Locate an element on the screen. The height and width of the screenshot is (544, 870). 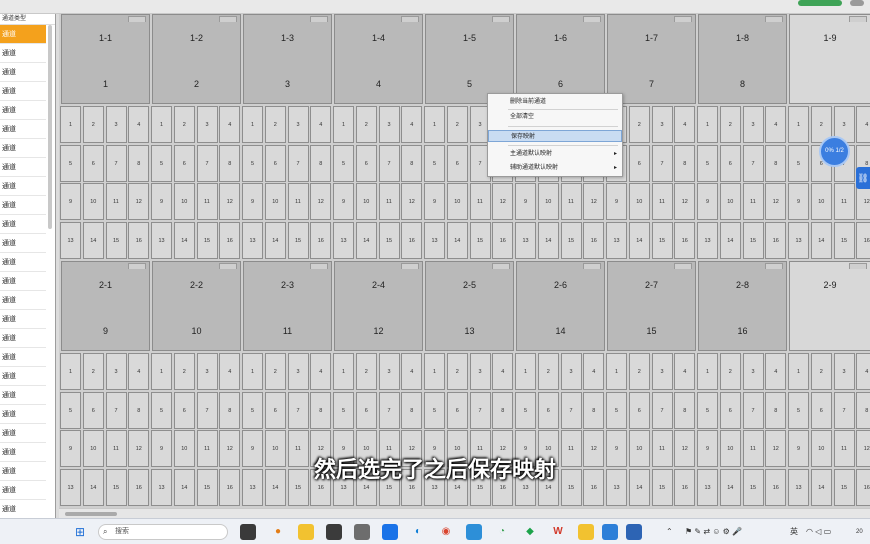
channel-panel: 2-6 14 is located at coordinates (560, 306).